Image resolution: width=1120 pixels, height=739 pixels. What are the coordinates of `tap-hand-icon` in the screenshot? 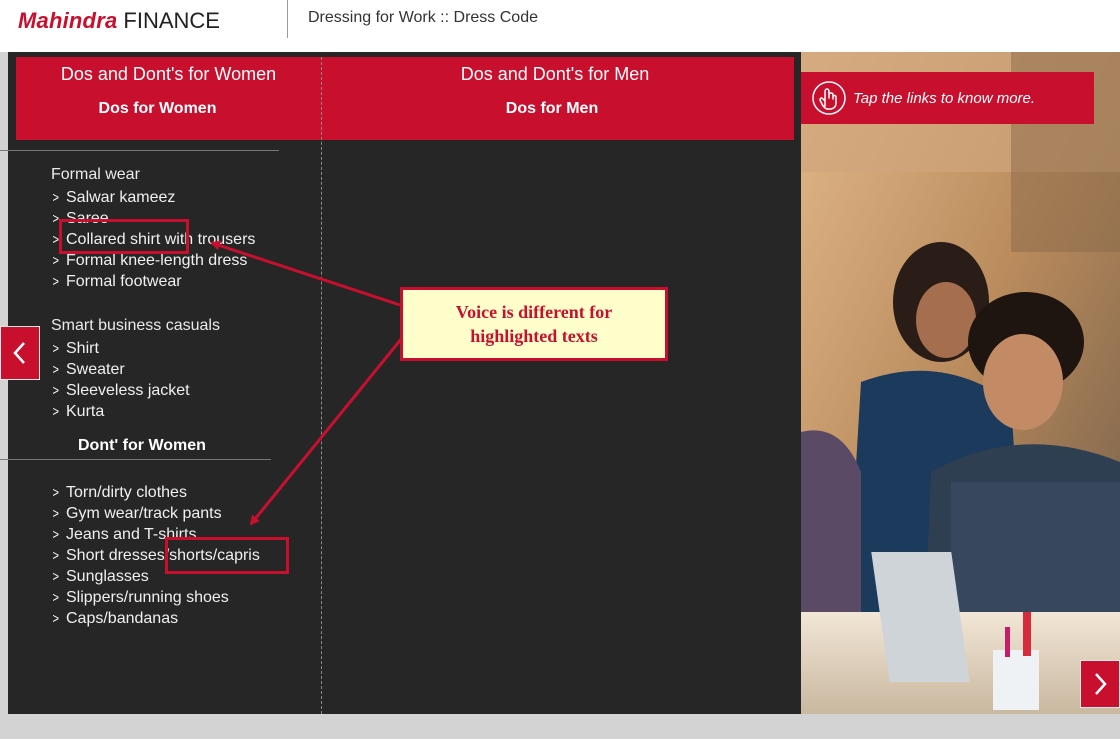 It's located at (829, 98).